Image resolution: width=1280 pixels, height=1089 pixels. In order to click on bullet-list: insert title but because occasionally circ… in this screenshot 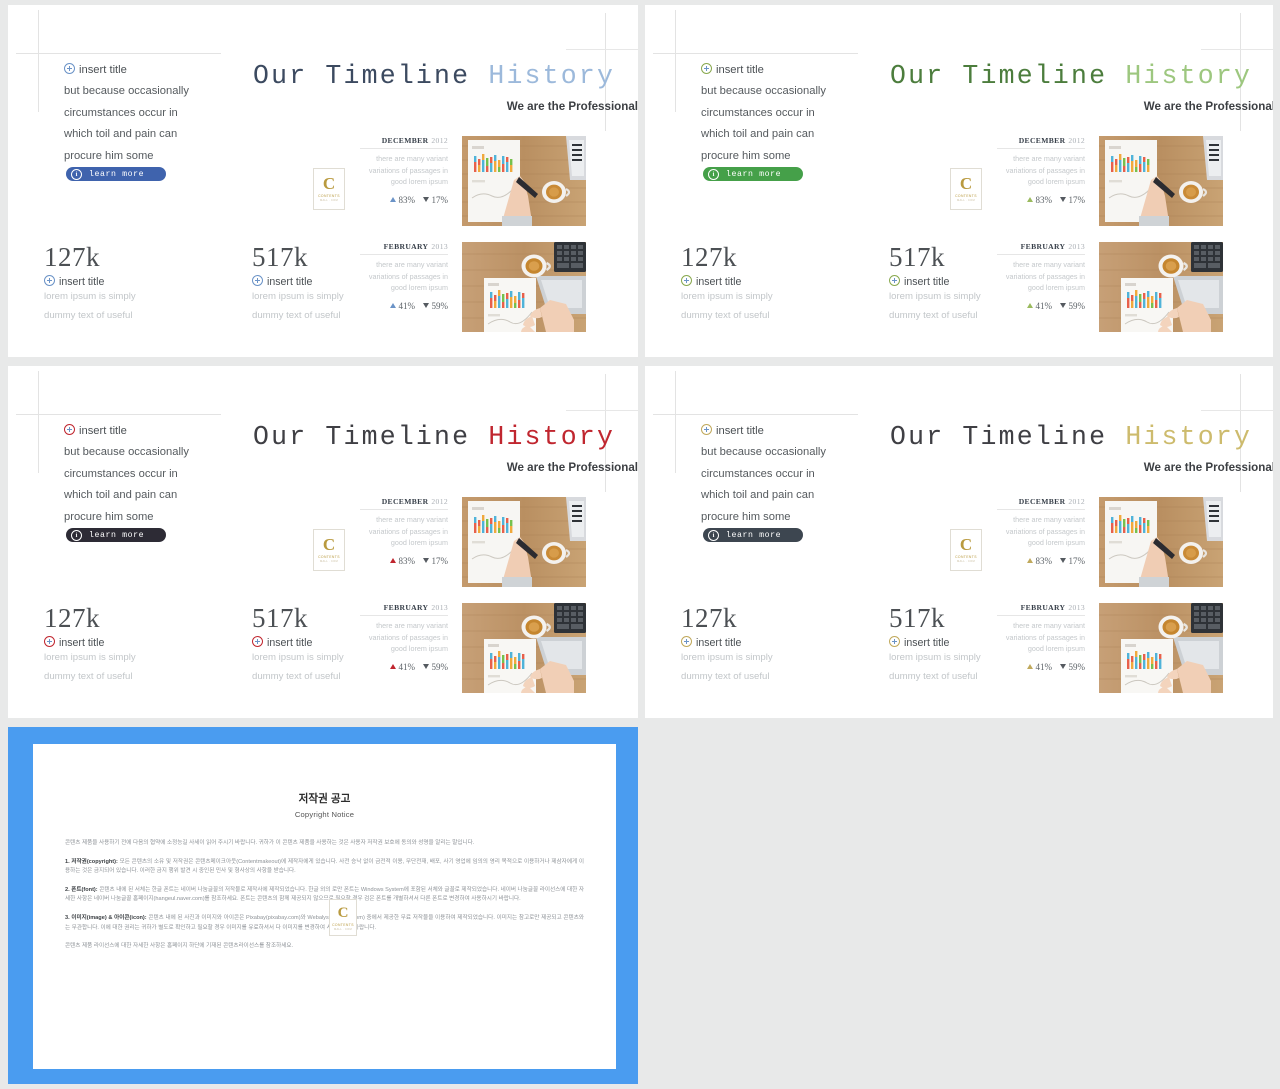, I will do `click(808, 474)`.